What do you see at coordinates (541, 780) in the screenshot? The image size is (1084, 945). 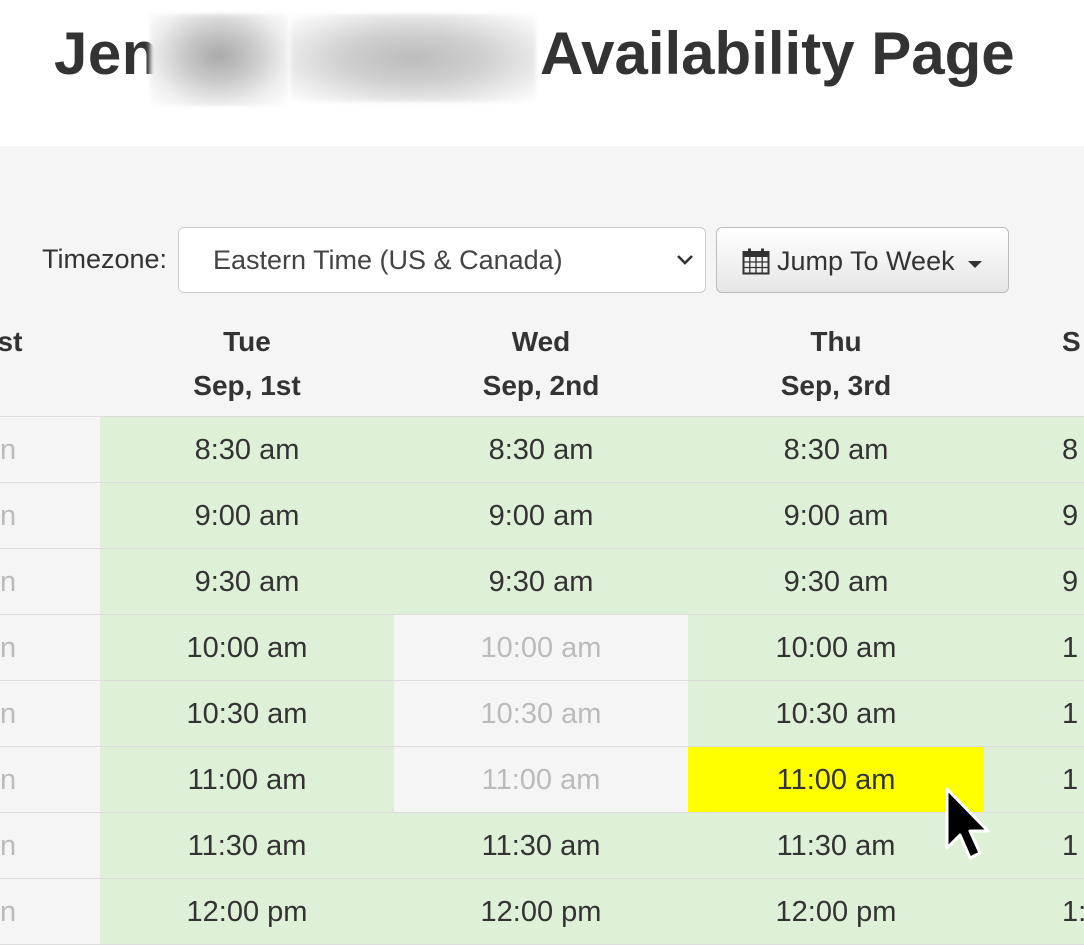 I see `time-slot-unavailable: 11:00 am` at bounding box center [541, 780].